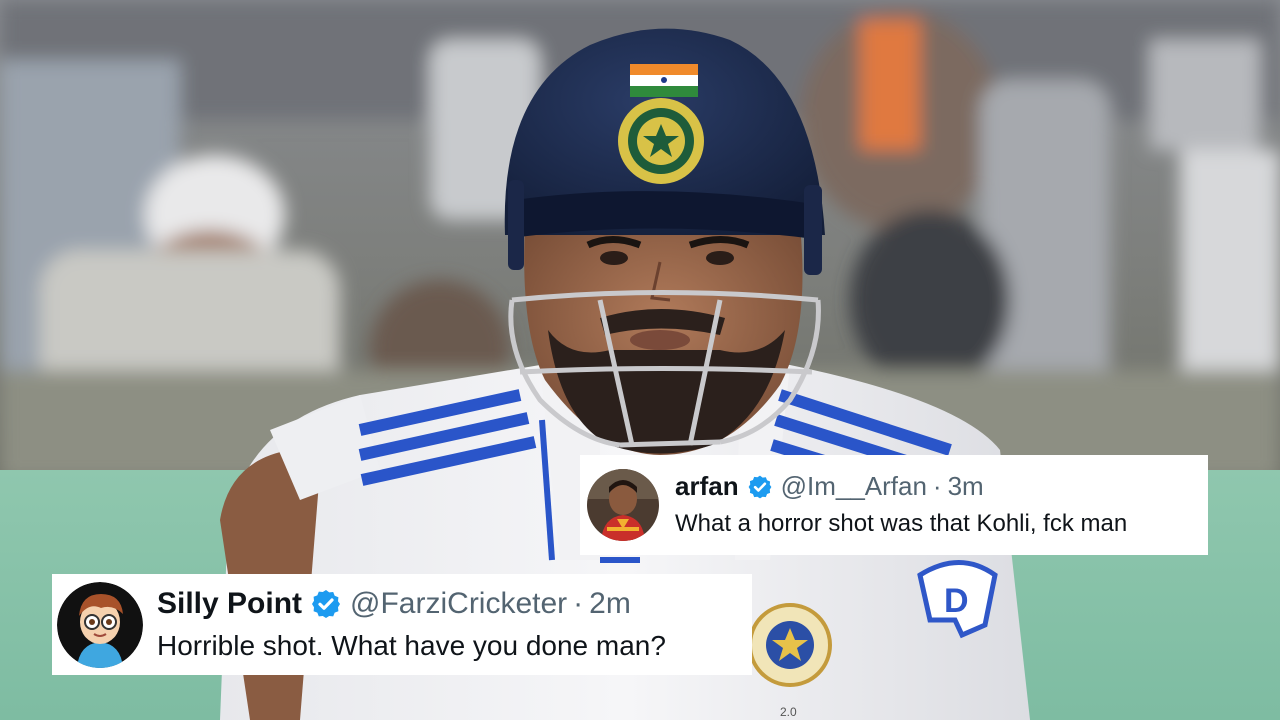 The image size is (1280, 720). I want to click on arfan-avatar-image, so click(623, 505).